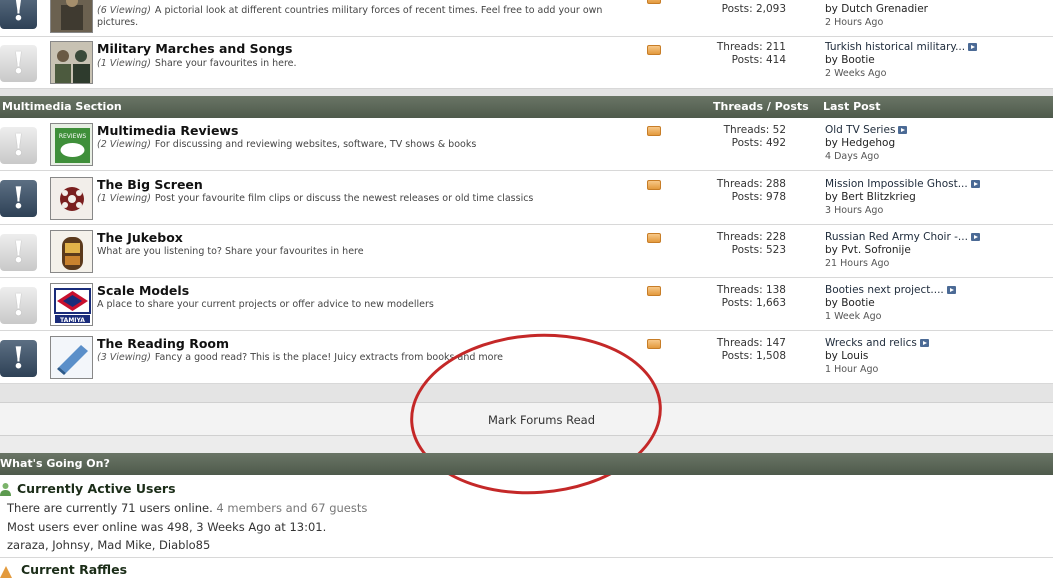 This screenshot has height=579, width=1053. What do you see at coordinates (871, 343) in the screenshot?
I see `last-post-title: Wrecks and relics` at bounding box center [871, 343].